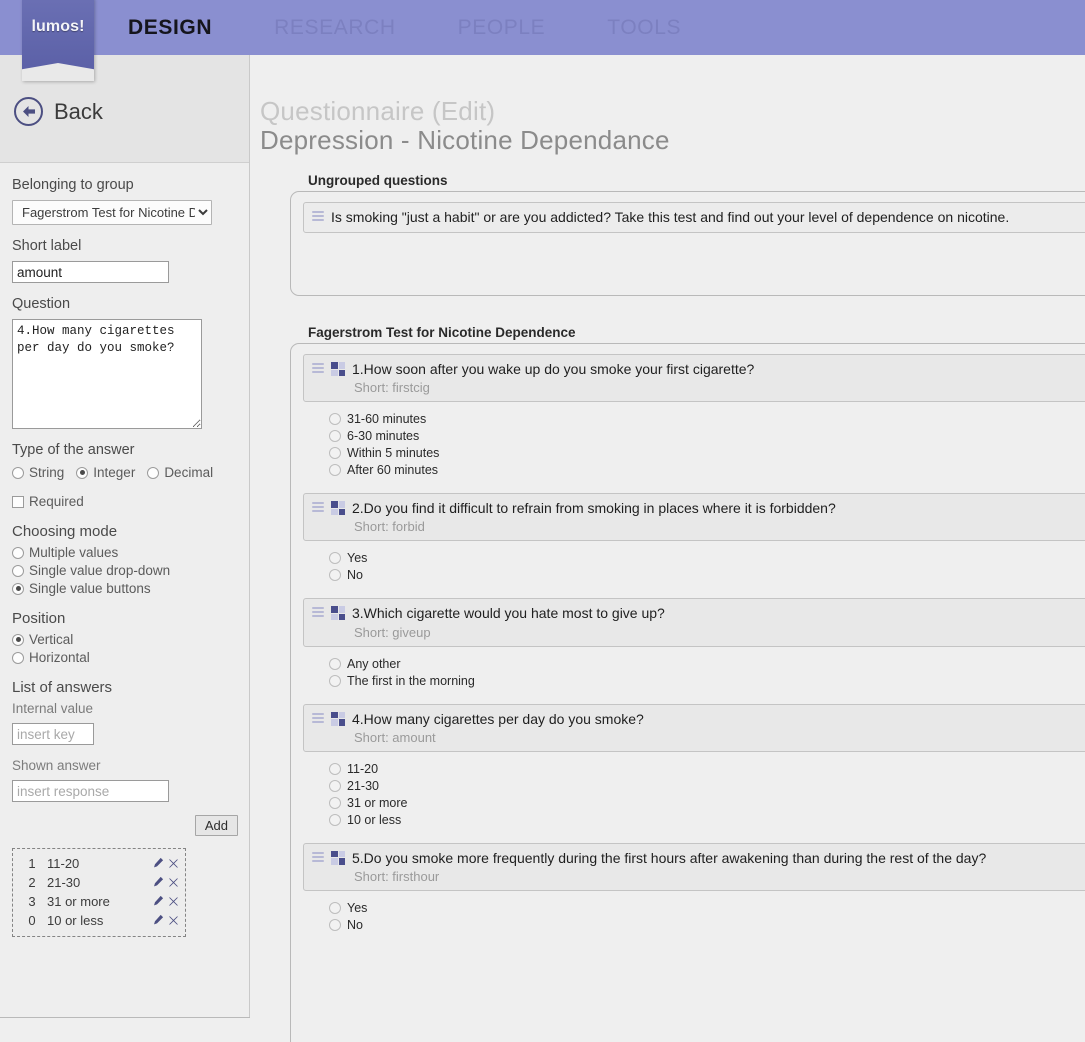 The image size is (1085, 1042). What do you see at coordinates (62, 687) in the screenshot?
I see `list-of-answers-label: List of answers` at bounding box center [62, 687].